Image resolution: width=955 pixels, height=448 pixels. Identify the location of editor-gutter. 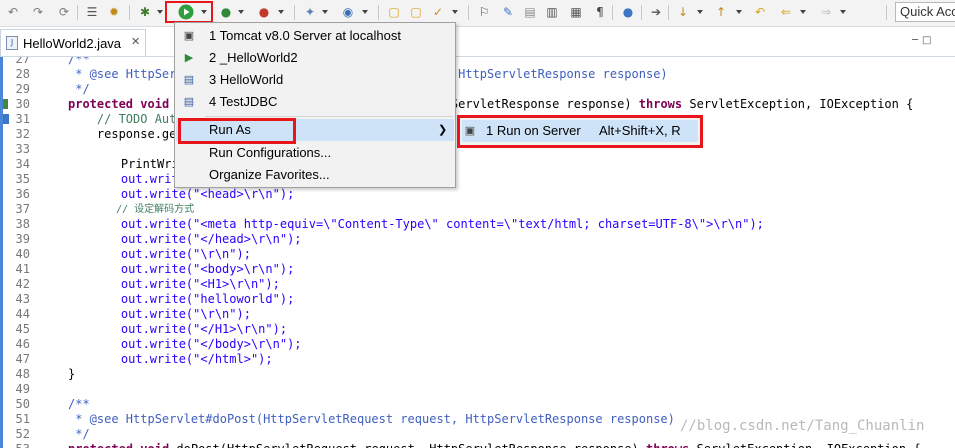
(1, 252).